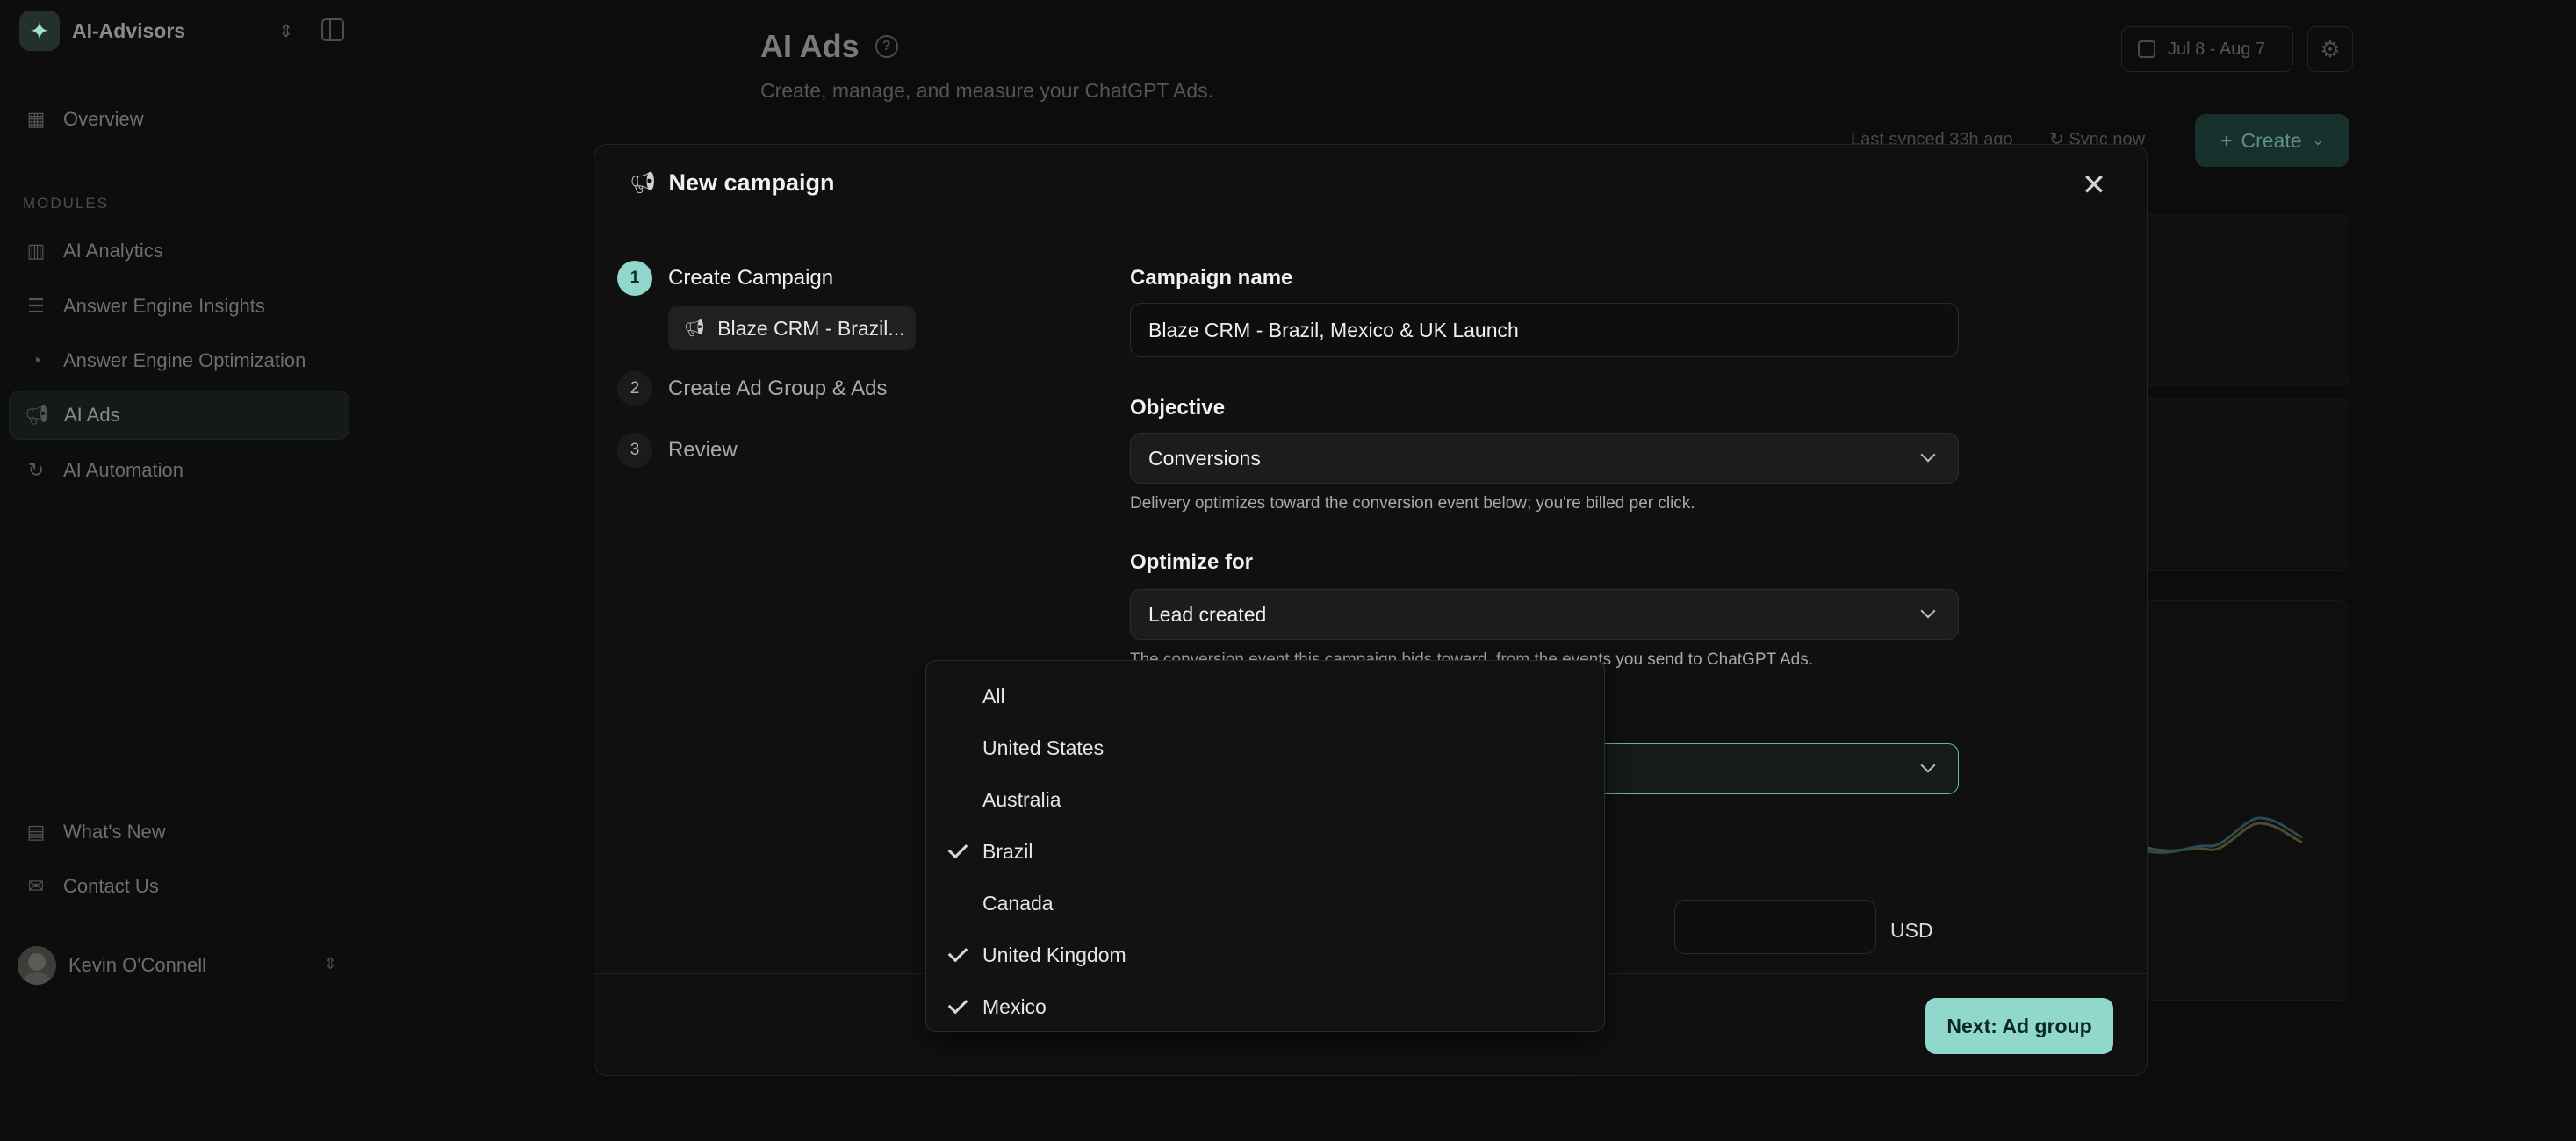 This screenshot has height=1141, width=2576. What do you see at coordinates (751, 278) in the screenshot?
I see `step-label: Create Campaign` at bounding box center [751, 278].